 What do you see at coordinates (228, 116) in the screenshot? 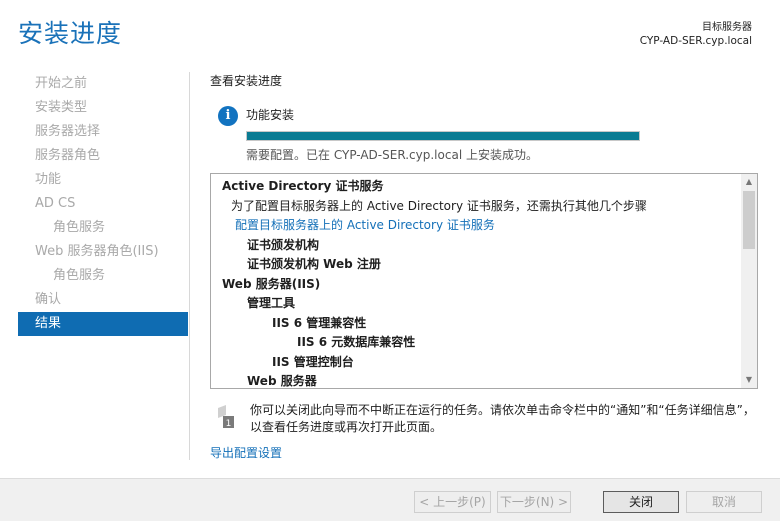
I see `info-icon: i` at bounding box center [228, 116].